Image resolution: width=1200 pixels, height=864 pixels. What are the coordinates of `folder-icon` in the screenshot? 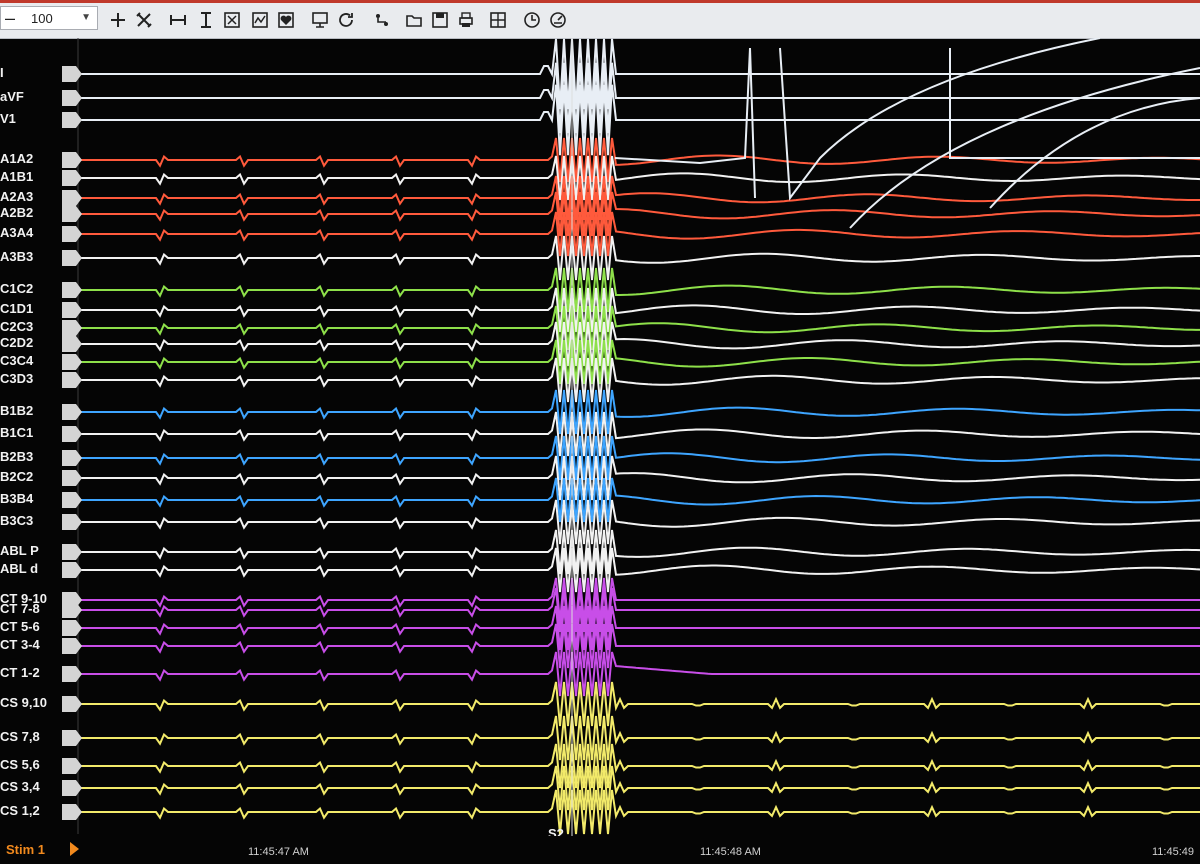 It's located at (414, 20).